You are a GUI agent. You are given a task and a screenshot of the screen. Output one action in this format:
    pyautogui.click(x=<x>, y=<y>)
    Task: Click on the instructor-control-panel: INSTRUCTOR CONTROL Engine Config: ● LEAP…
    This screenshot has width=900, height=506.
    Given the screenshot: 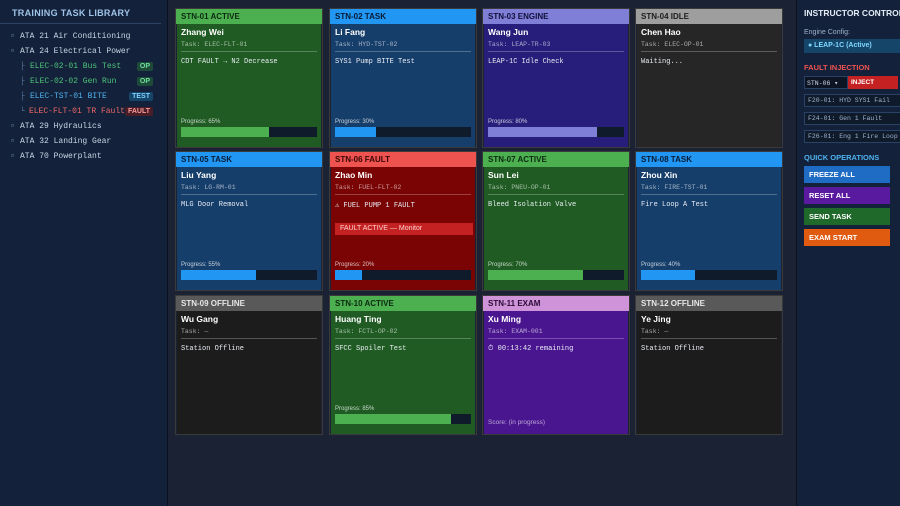 What is the action you would take?
    pyautogui.click(x=848, y=253)
    